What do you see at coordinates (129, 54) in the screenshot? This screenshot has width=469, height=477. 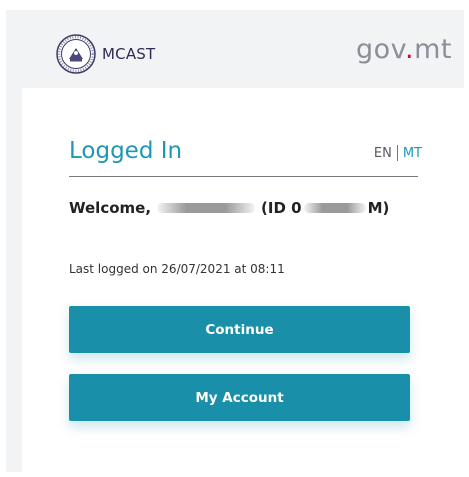 I see `brand-name: MCAST` at bounding box center [129, 54].